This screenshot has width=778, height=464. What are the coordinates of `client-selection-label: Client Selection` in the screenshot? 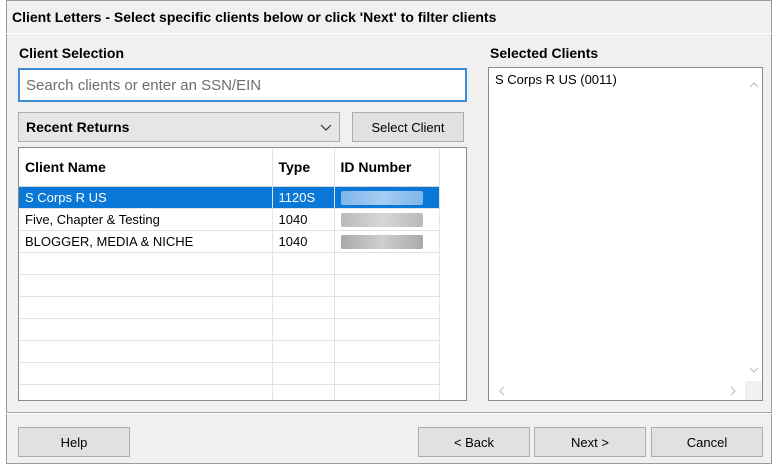 It's located at (72, 53).